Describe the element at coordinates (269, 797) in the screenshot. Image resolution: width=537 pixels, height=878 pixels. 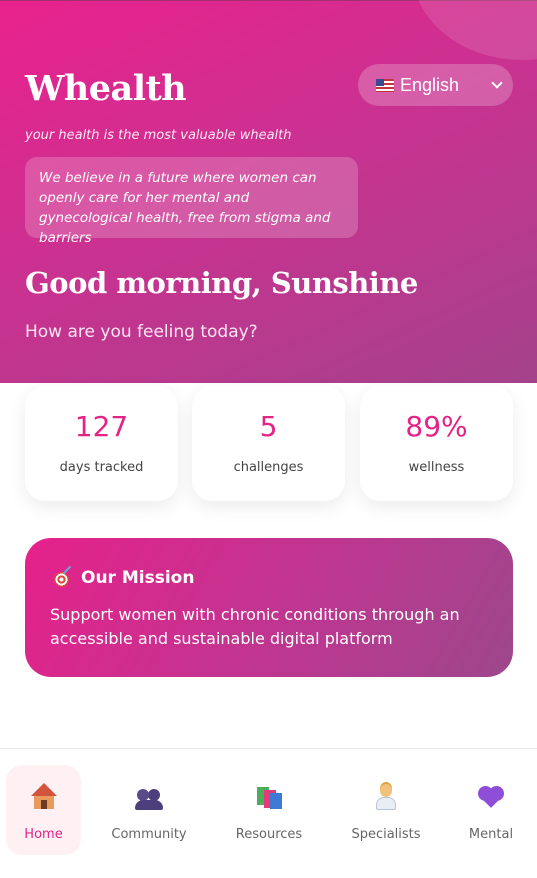
I see `books-icon` at that location.